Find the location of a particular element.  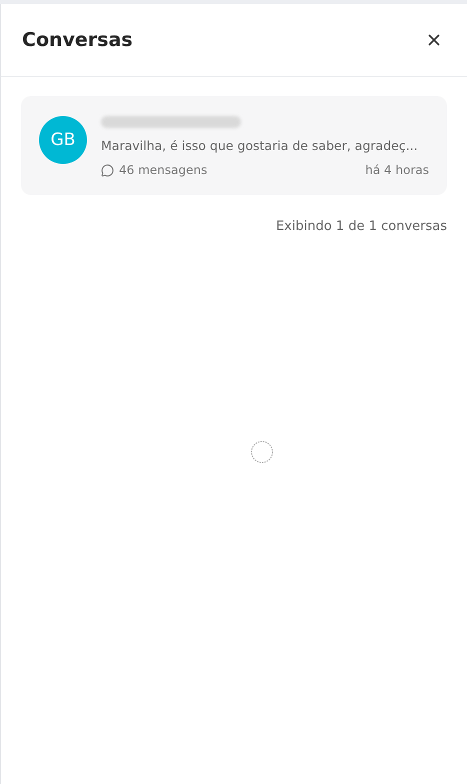

avatar: GB is located at coordinates (63, 140).